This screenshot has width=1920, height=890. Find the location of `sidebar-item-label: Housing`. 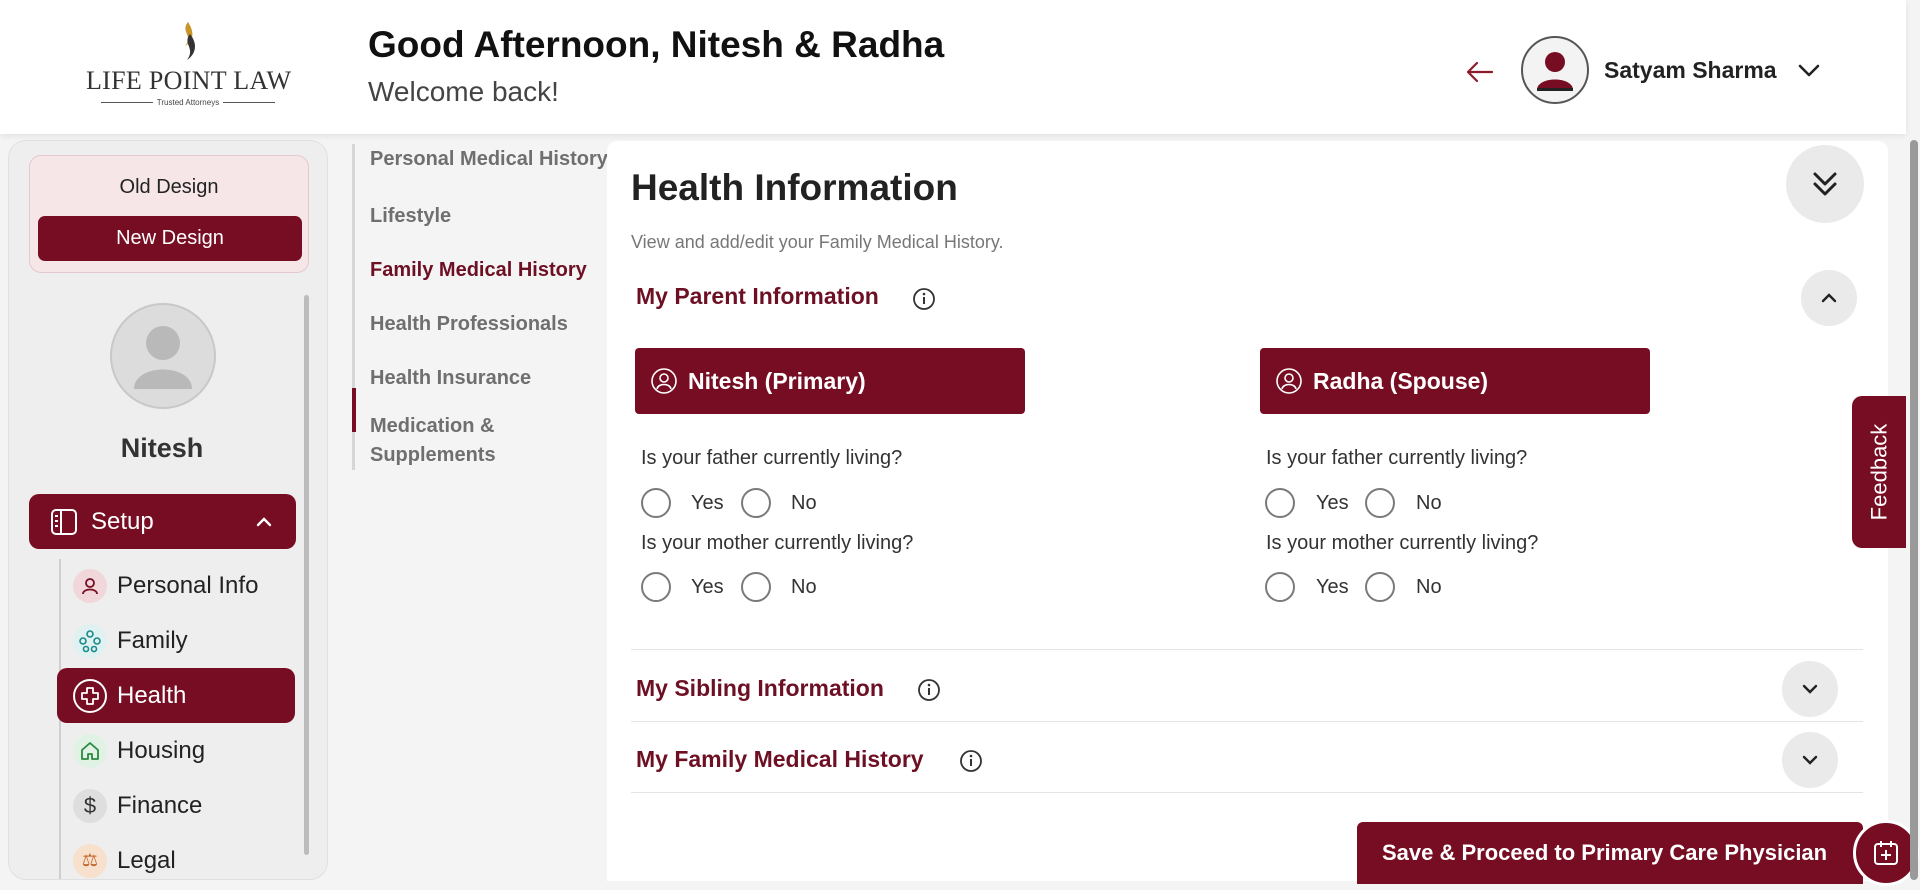

sidebar-item-label: Housing is located at coordinates (161, 750).